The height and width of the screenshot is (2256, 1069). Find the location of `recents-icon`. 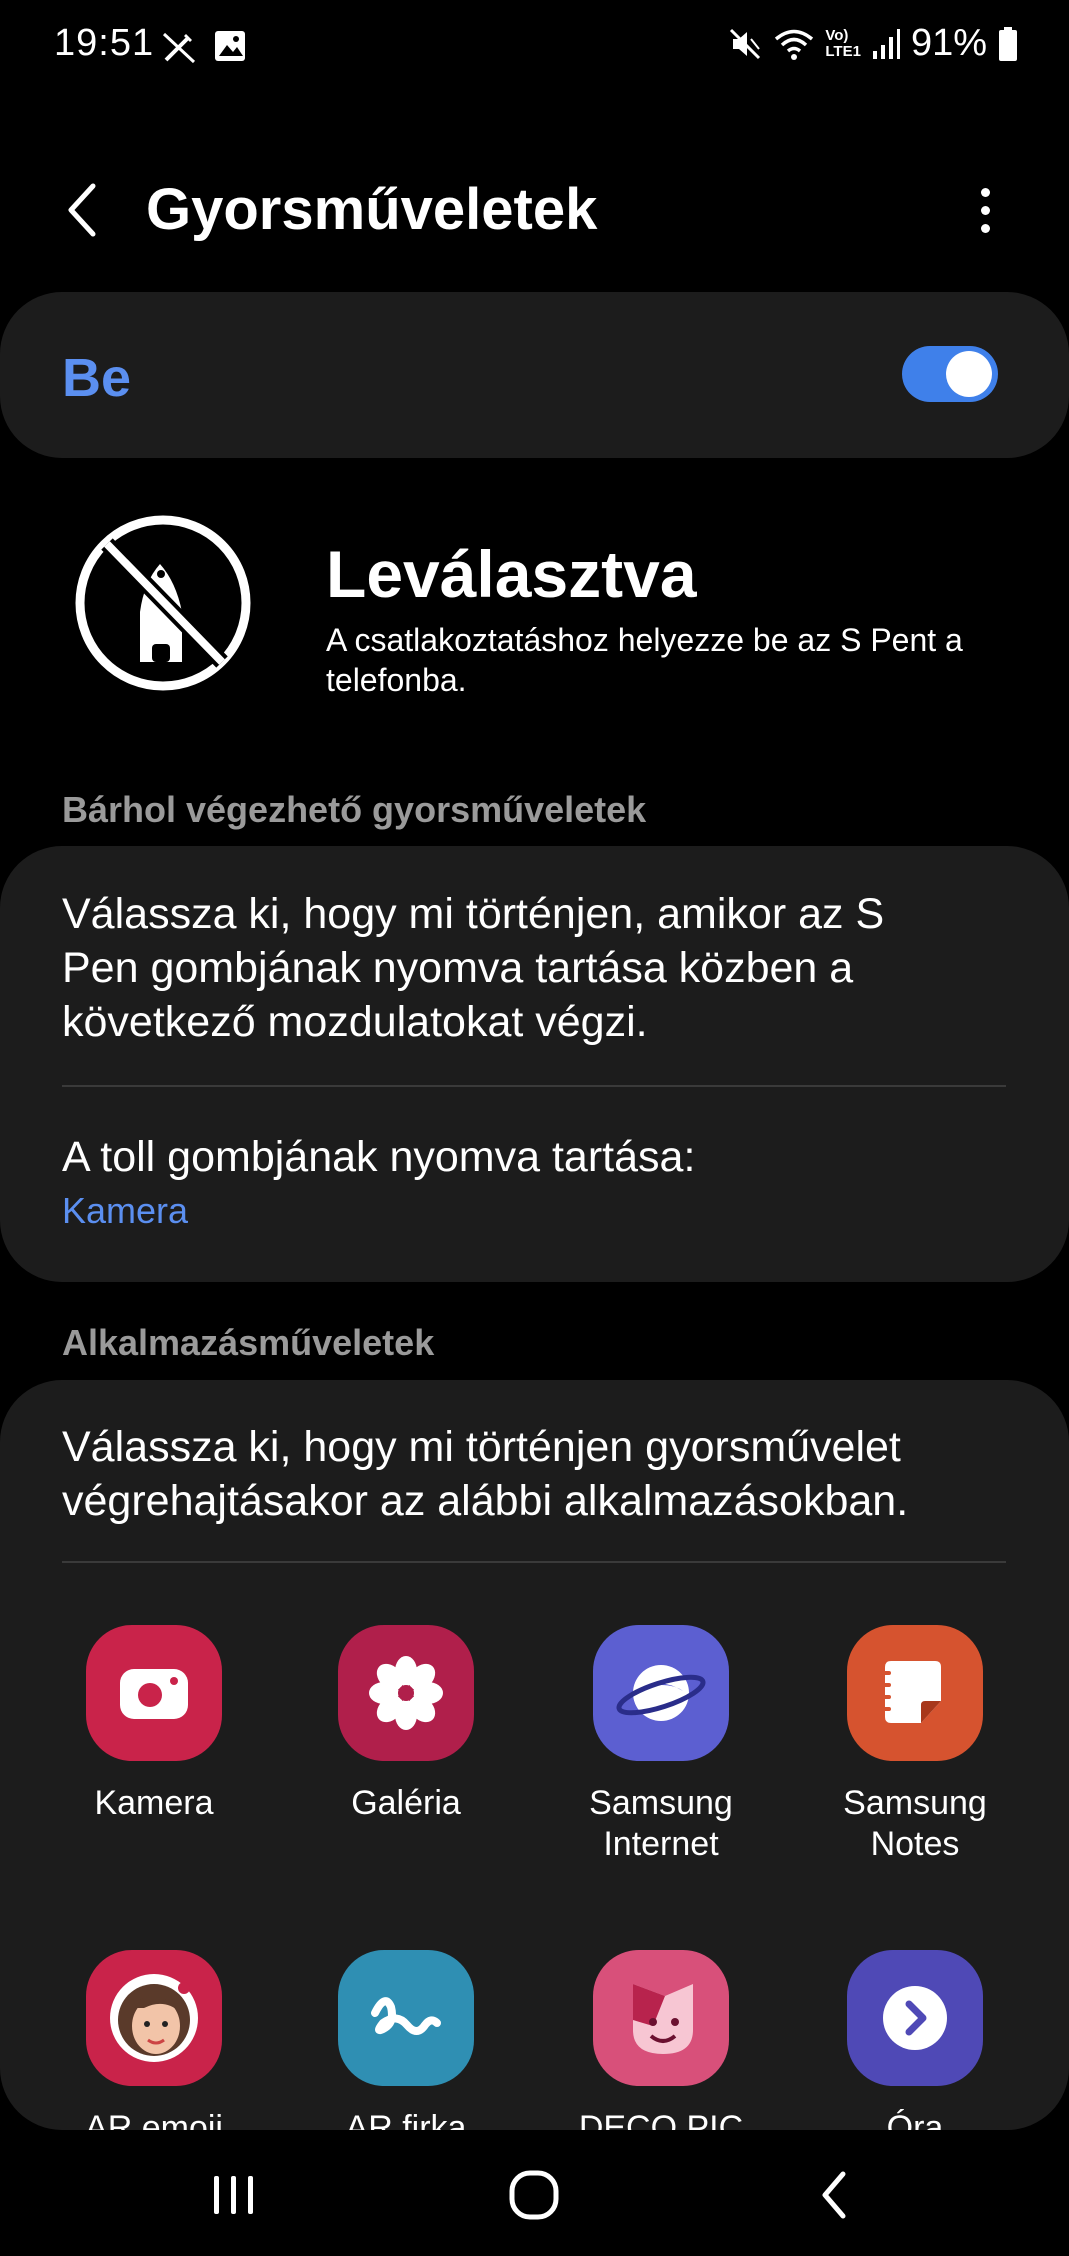

recents-icon is located at coordinates (233, 2195).